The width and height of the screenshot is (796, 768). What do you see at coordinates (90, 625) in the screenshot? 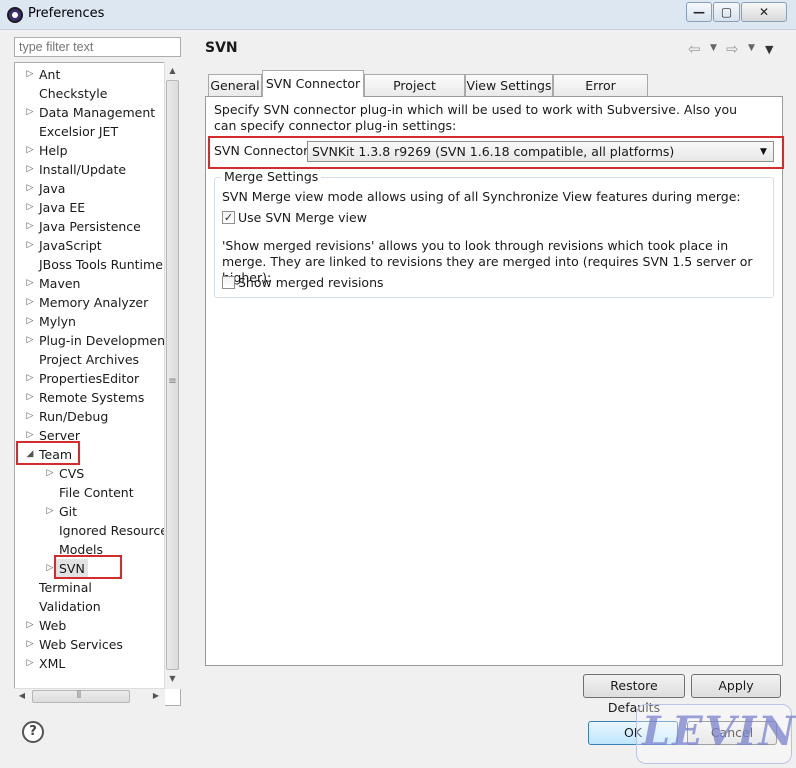
I see `tree-item: ▷ Web` at bounding box center [90, 625].